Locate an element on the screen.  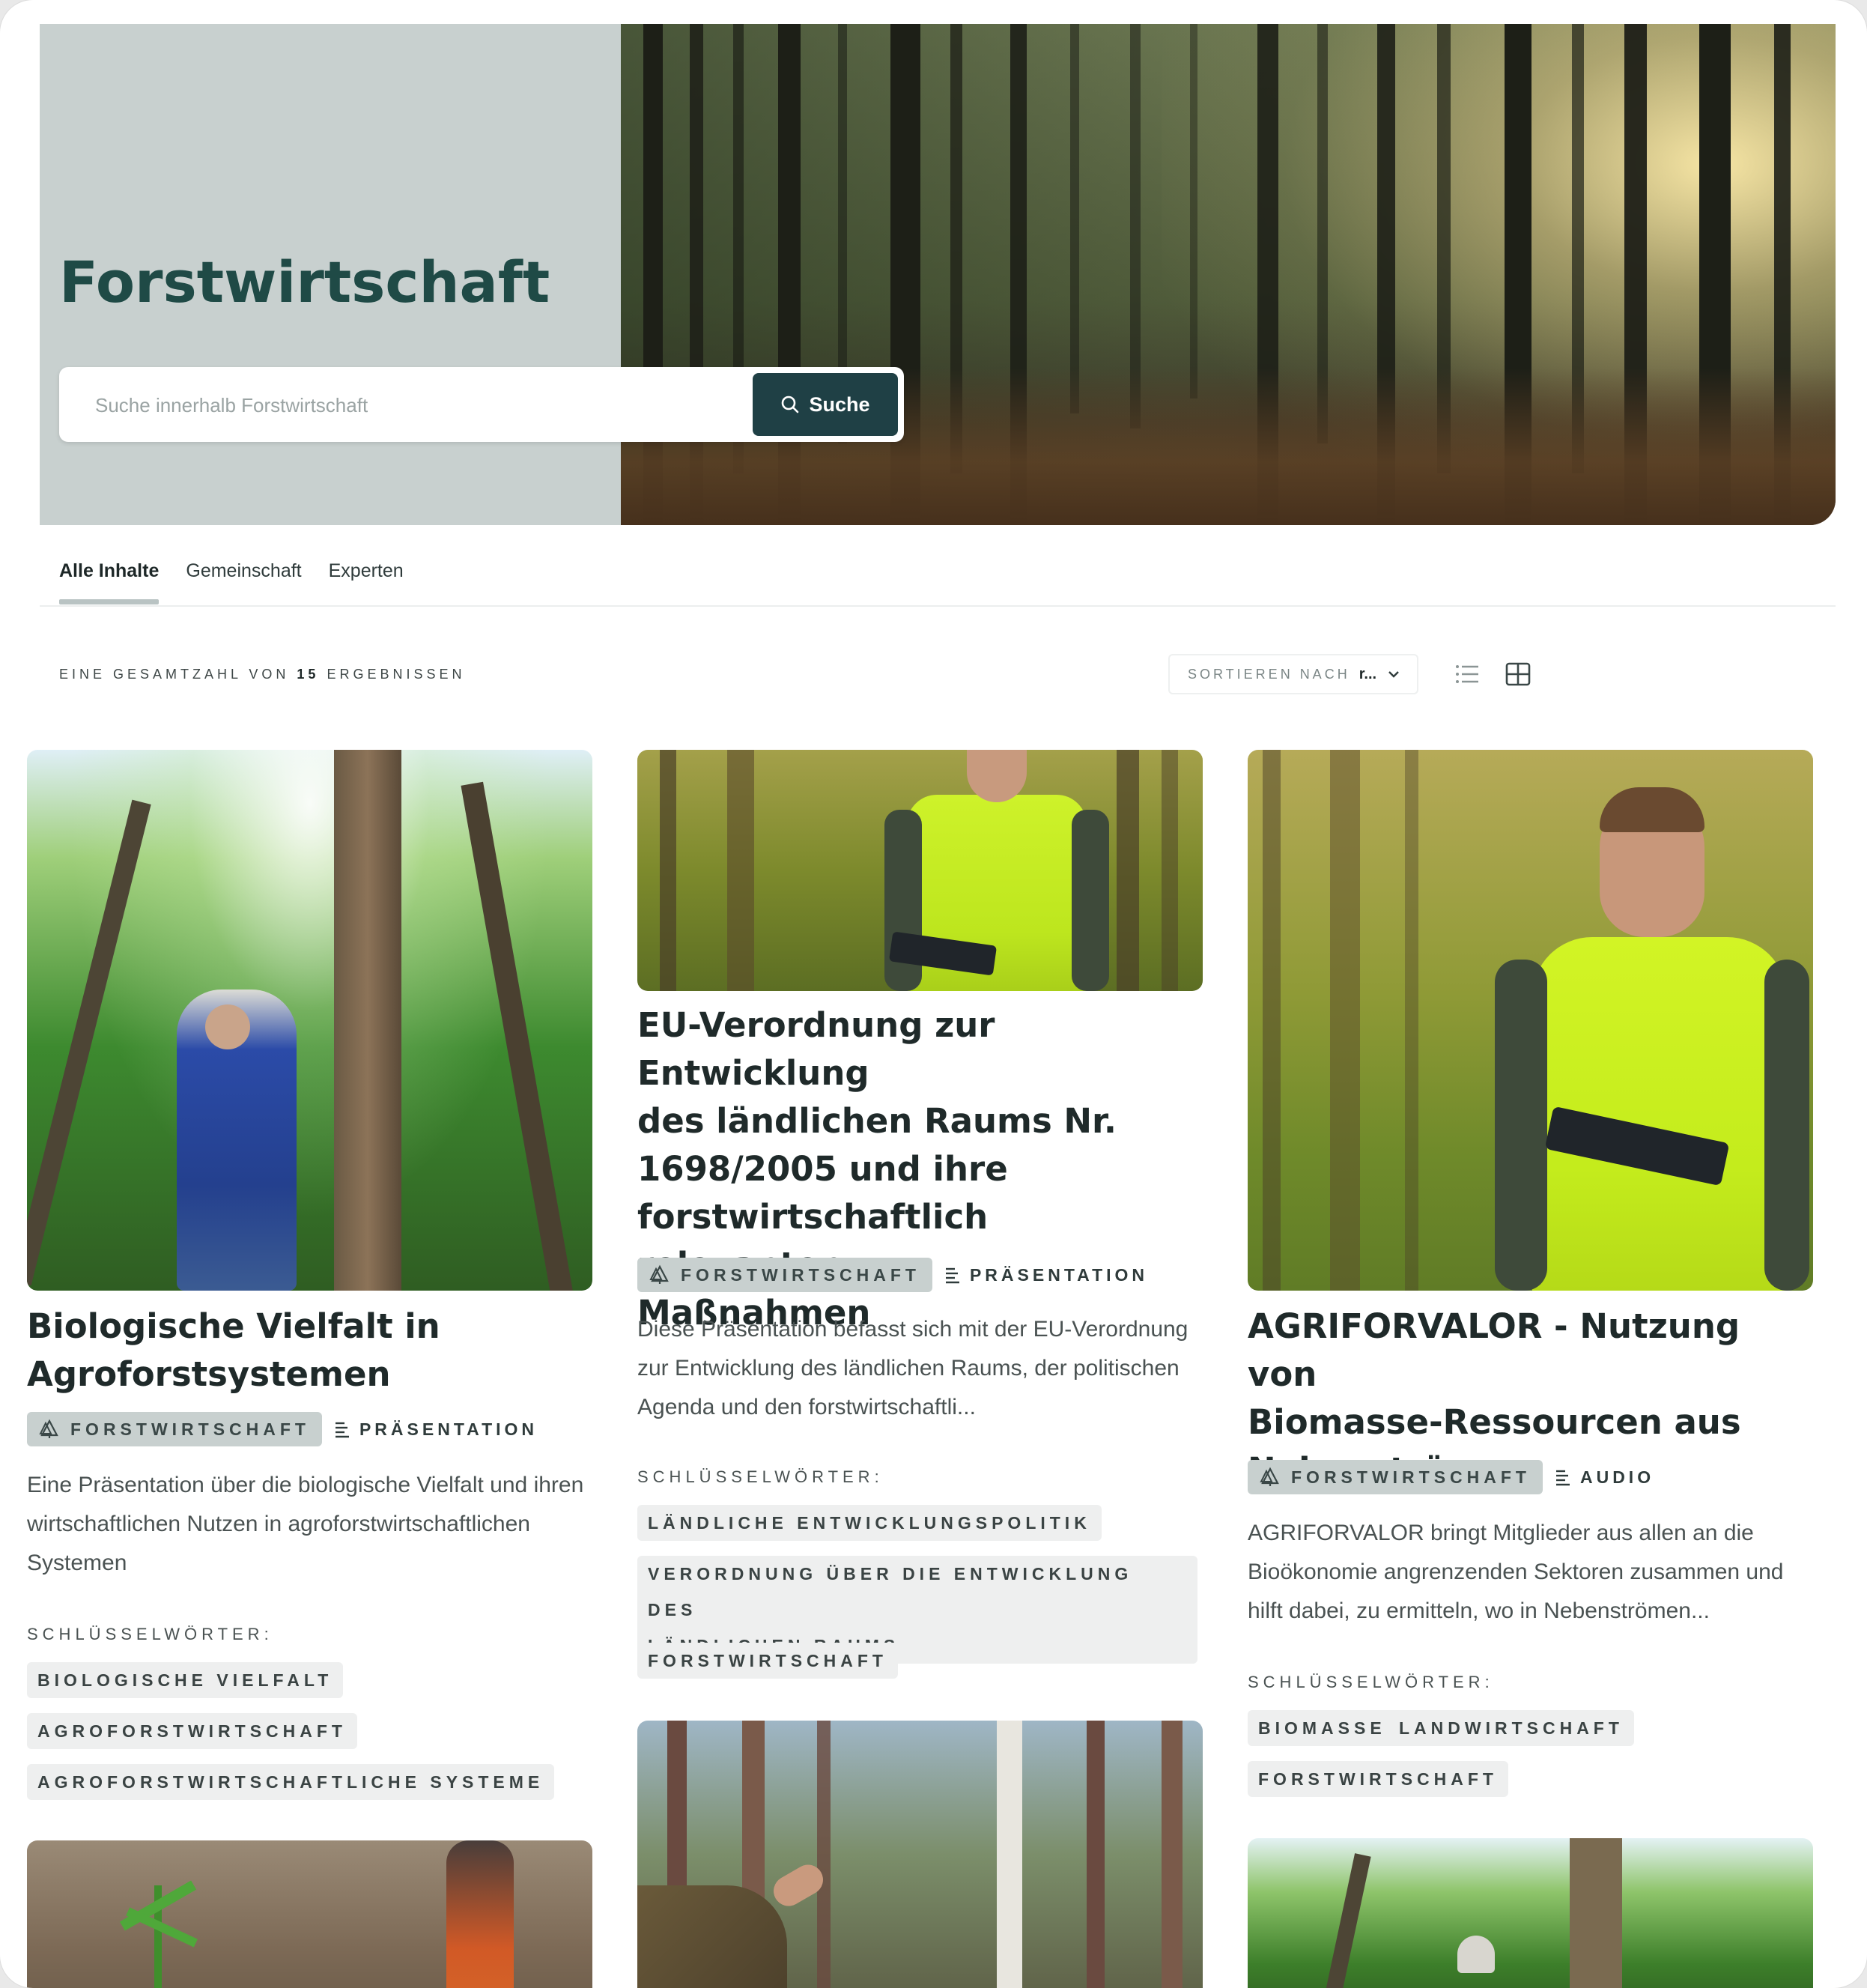
keyword-tag: BIOLOGISCHE VIELFALT is located at coordinates (186, 1680).